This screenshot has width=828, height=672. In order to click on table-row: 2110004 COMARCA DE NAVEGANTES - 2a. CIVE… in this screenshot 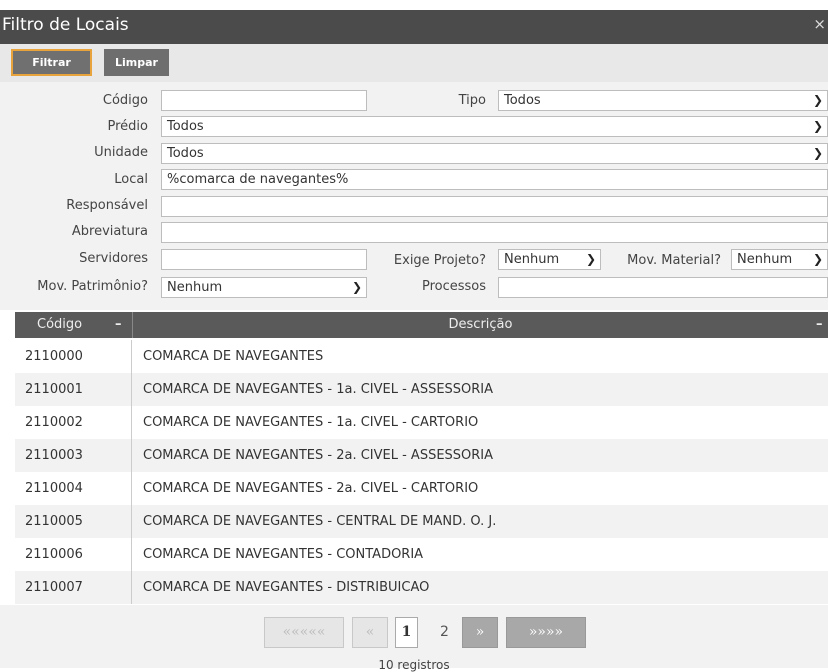, I will do `click(421, 488)`.